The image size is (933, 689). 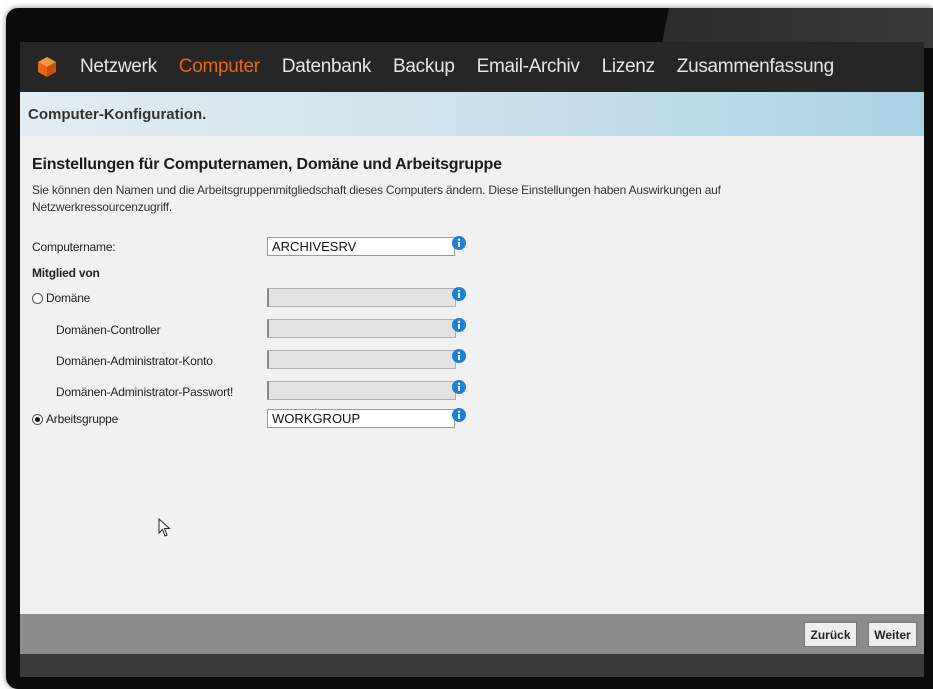 What do you see at coordinates (424, 67) in the screenshot?
I see `tab-backup: Backup` at bounding box center [424, 67].